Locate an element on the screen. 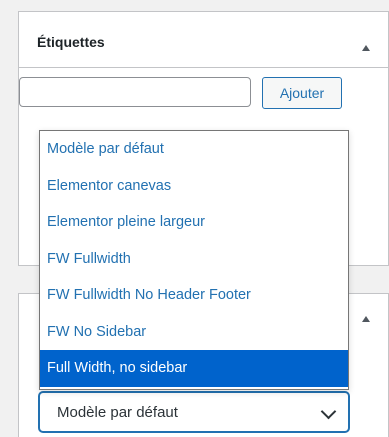 This screenshot has width=389, height=437. template-select-value: Modèle par défaut is located at coordinates (117, 412).